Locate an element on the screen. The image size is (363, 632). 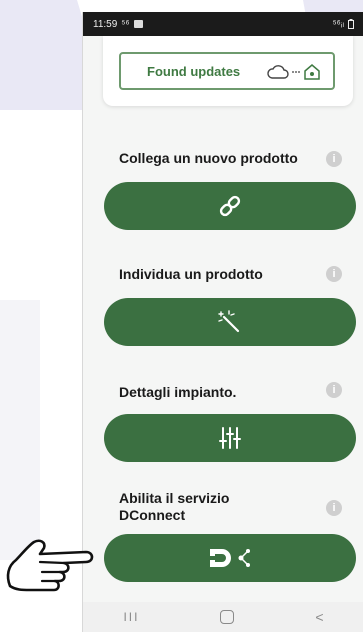
status-left: 11:59 ⁵⁶ is located at coordinates (118, 24).